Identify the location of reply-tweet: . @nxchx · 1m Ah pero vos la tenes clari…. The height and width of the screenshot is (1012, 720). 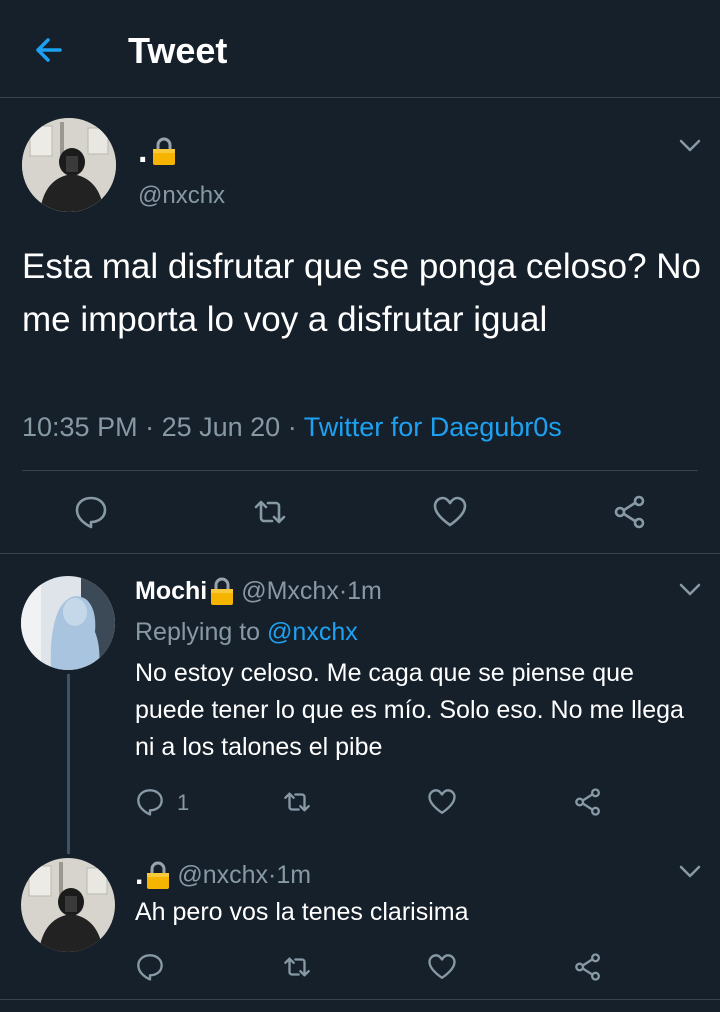
(360, 926).